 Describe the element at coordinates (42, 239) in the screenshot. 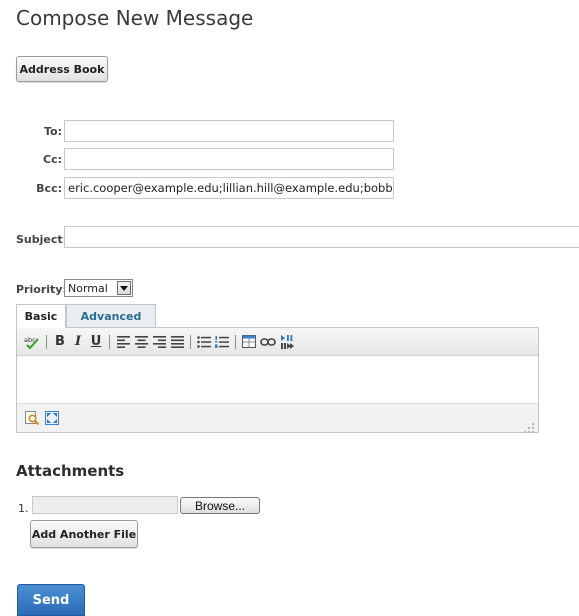

I see `subject-label: Subject:` at that location.